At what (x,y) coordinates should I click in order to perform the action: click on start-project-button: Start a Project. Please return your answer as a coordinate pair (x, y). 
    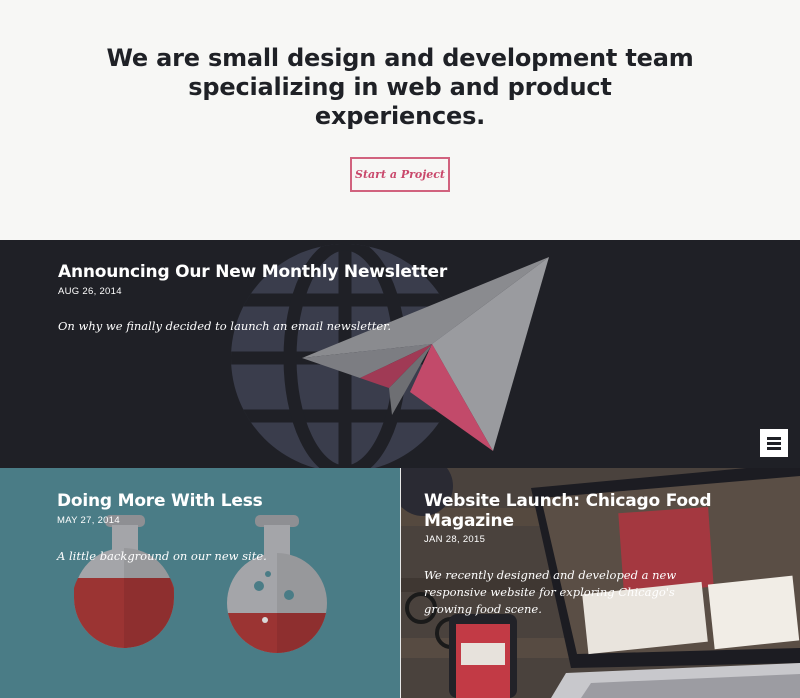
    Looking at the image, I should click on (400, 174).